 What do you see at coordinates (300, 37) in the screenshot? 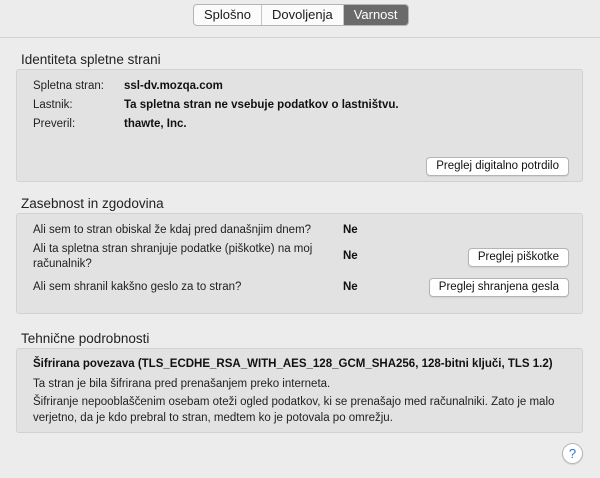
I see `tab-divider` at bounding box center [300, 37].